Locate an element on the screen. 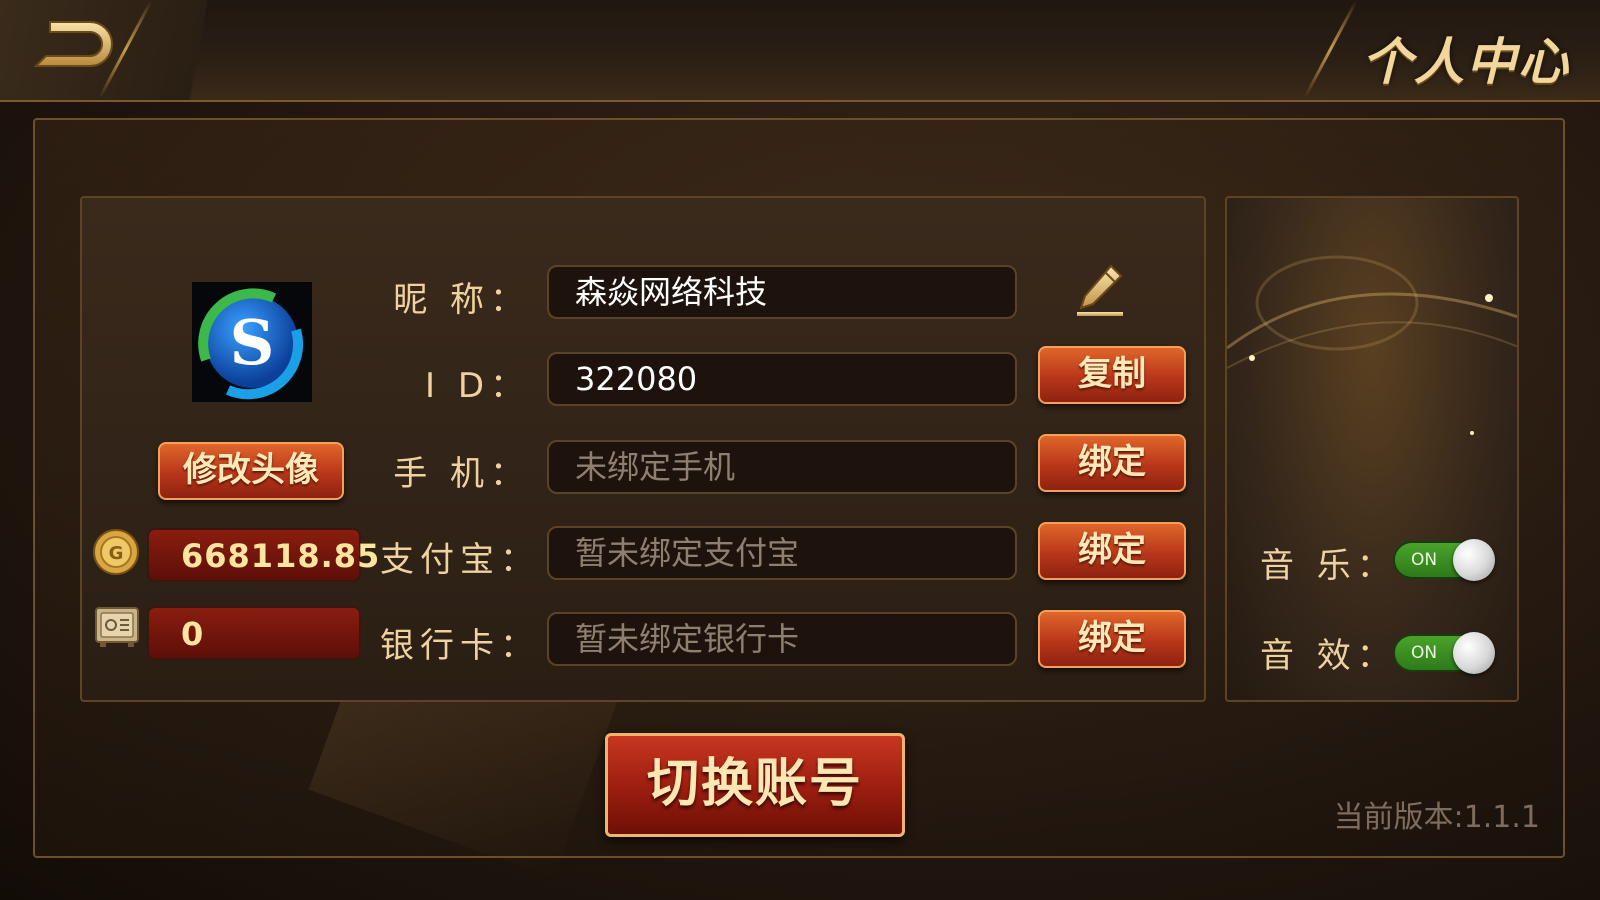 The width and height of the screenshot is (1600, 900). phone-label: 手 机： is located at coordinates (461, 474).